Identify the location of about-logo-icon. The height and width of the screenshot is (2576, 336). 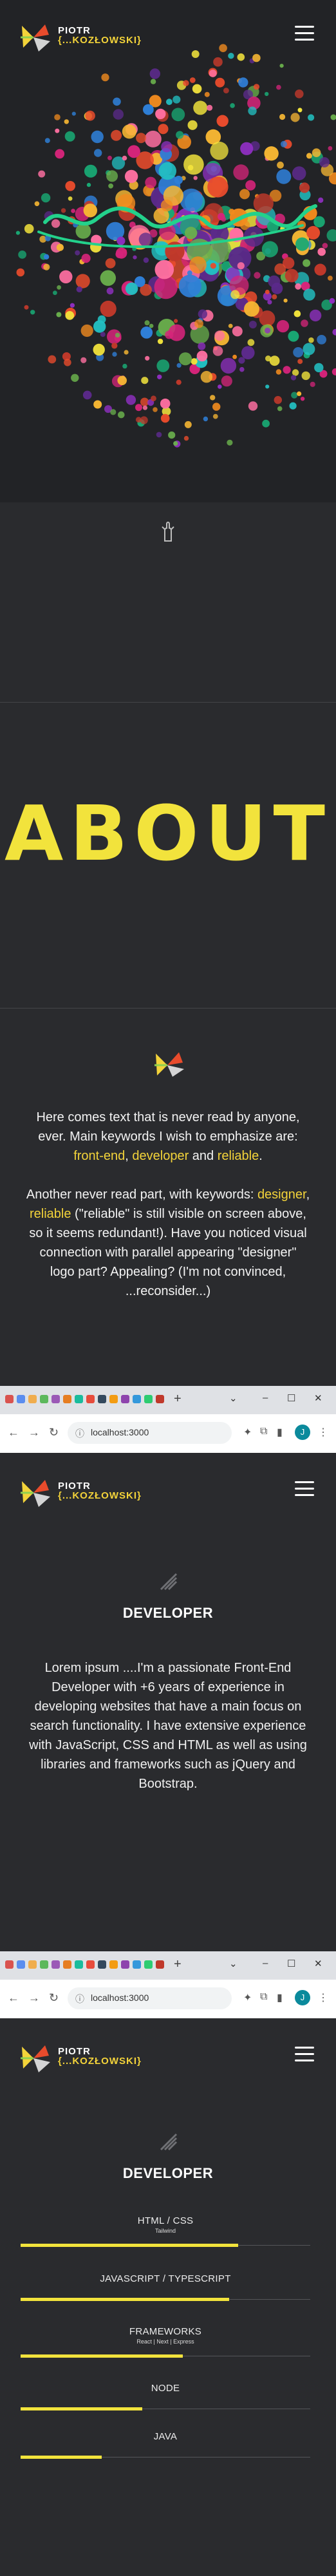
(169, 1064).